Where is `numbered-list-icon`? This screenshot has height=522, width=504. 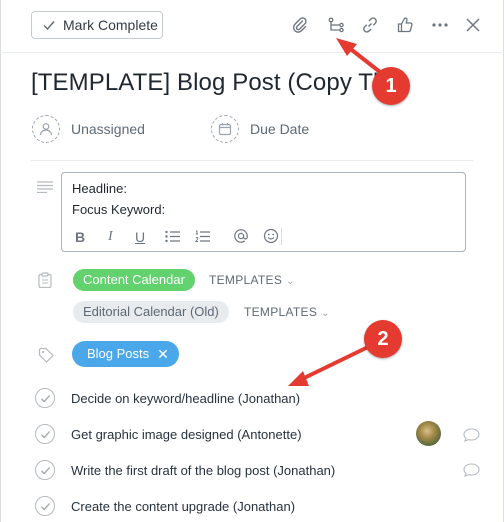 numbered-list-icon is located at coordinates (202, 236).